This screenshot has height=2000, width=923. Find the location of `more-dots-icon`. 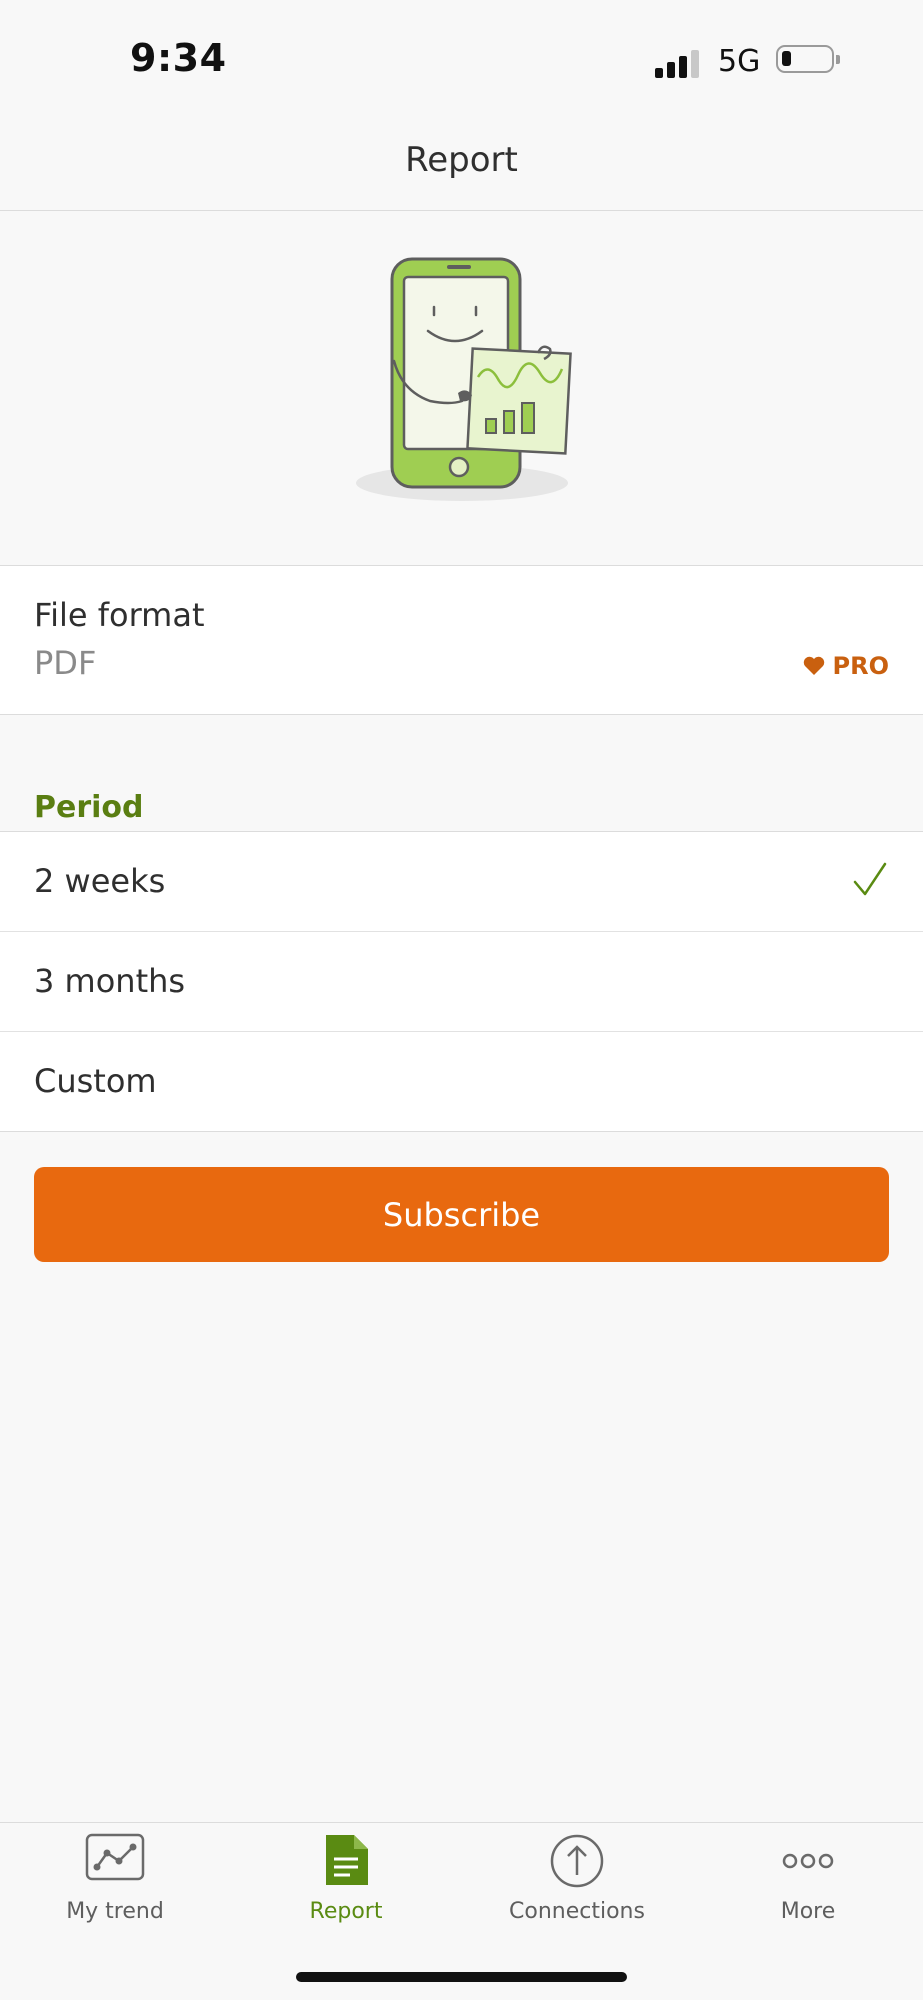

more-dots-icon is located at coordinates (808, 1861).